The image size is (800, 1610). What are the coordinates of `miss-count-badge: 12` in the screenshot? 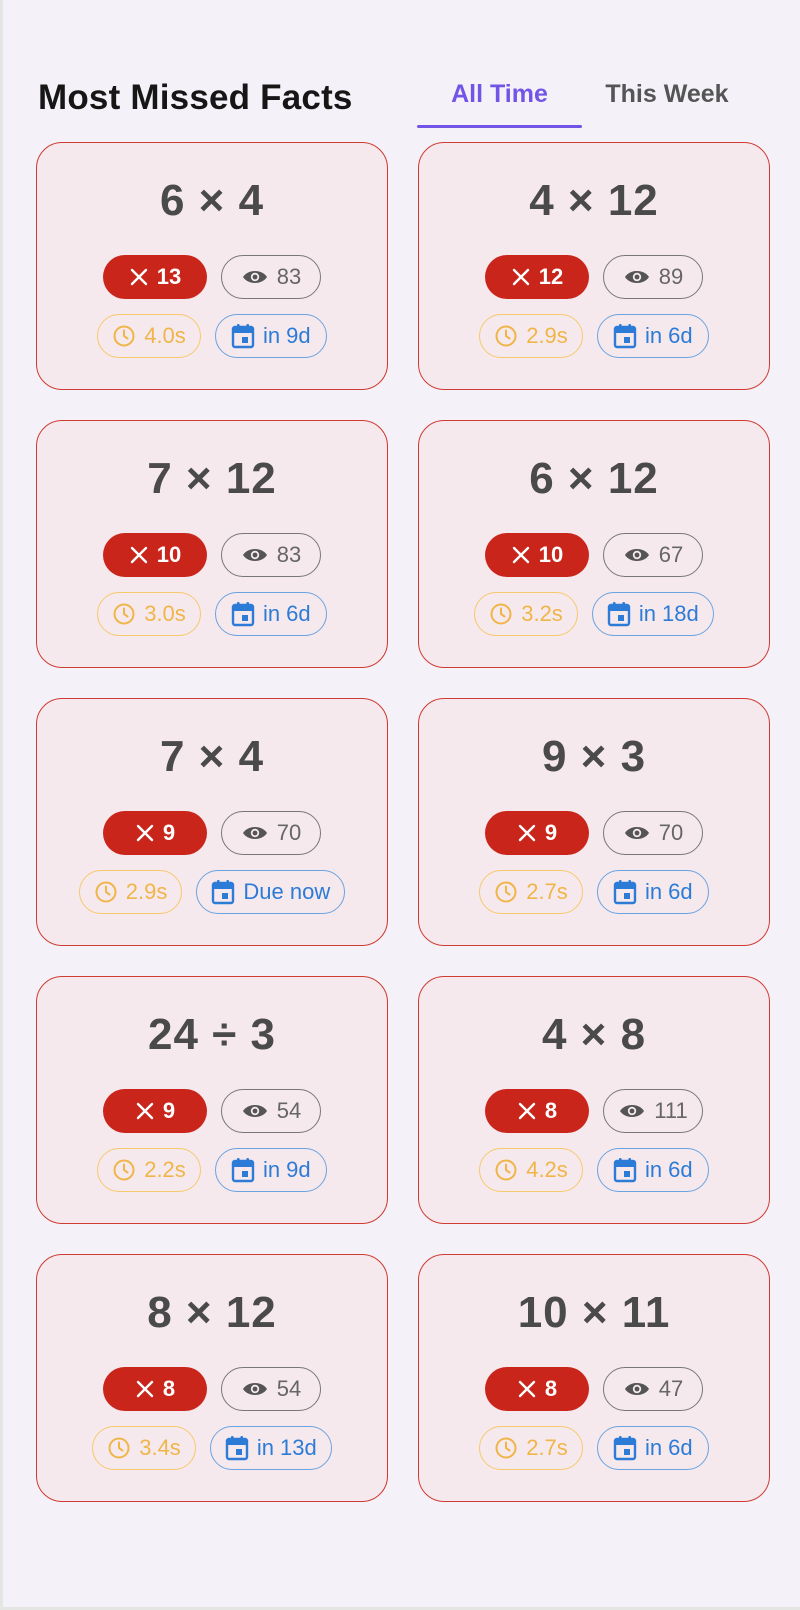 It's located at (537, 277).